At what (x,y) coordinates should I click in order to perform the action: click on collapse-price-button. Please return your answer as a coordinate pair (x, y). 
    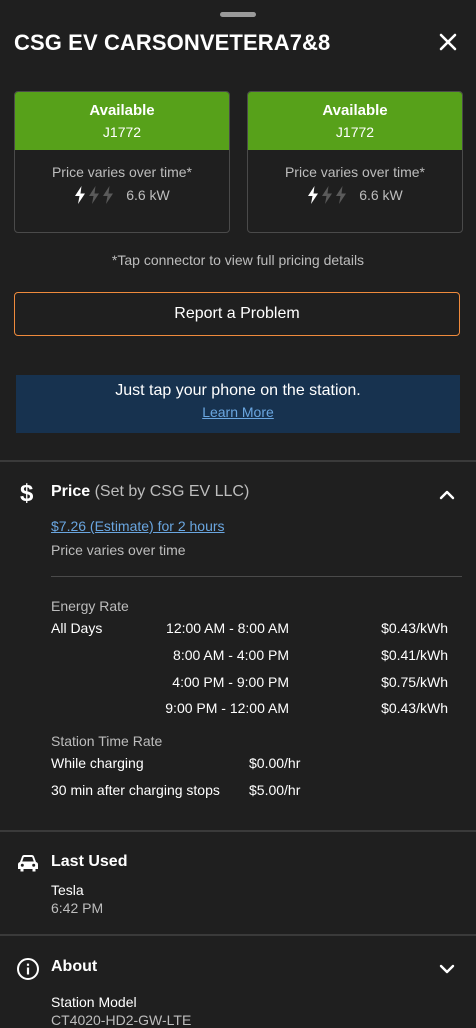
    Looking at the image, I should click on (447, 495).